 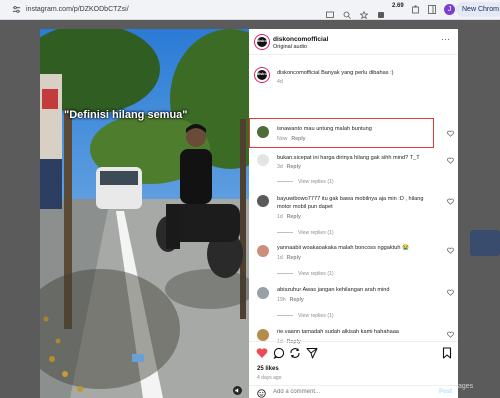 What do you see at coordinates (337, 129) in the screenshot?
I see `comment-text: mau untung malah buntung` at bounding box center [337, 129].